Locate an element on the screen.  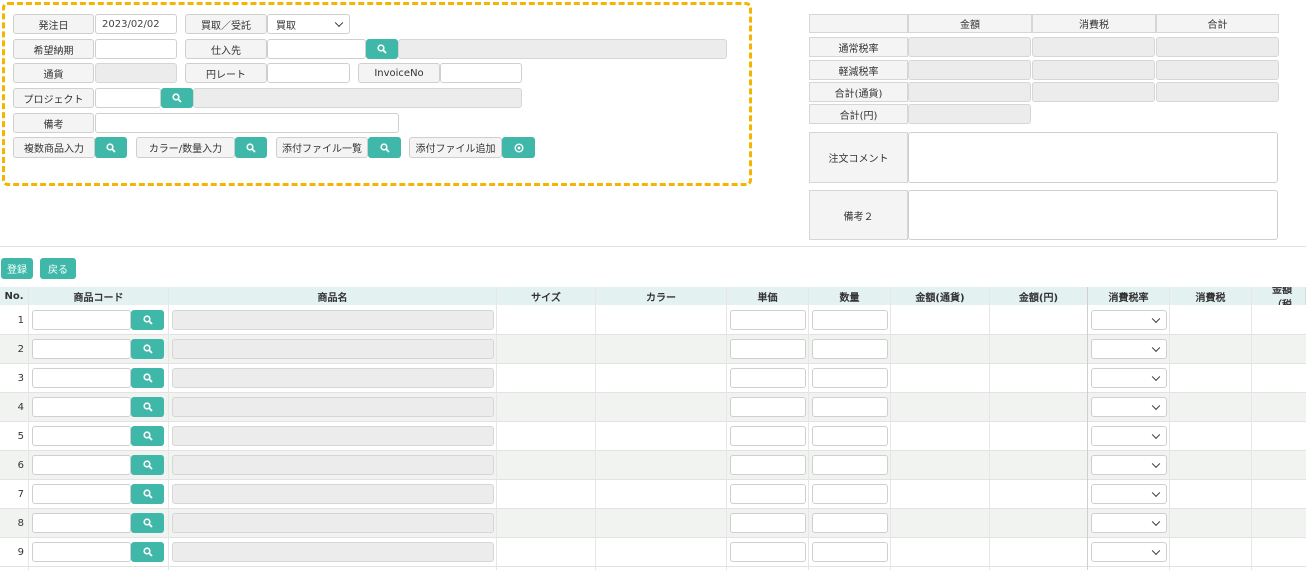
back-button: 戻る is located at coordinates (58, 268).